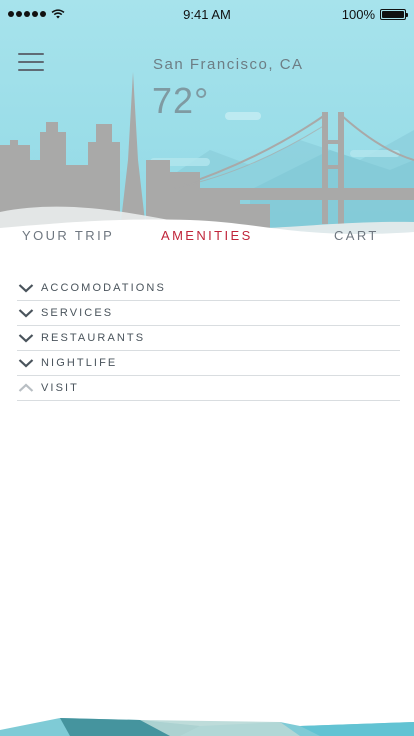 This screenshot has height=736, width=414. What do you see at coordinates (77, 313) in the screenshot?
I see `list-item-label: SERVICES` at bounding box center [77, 313].